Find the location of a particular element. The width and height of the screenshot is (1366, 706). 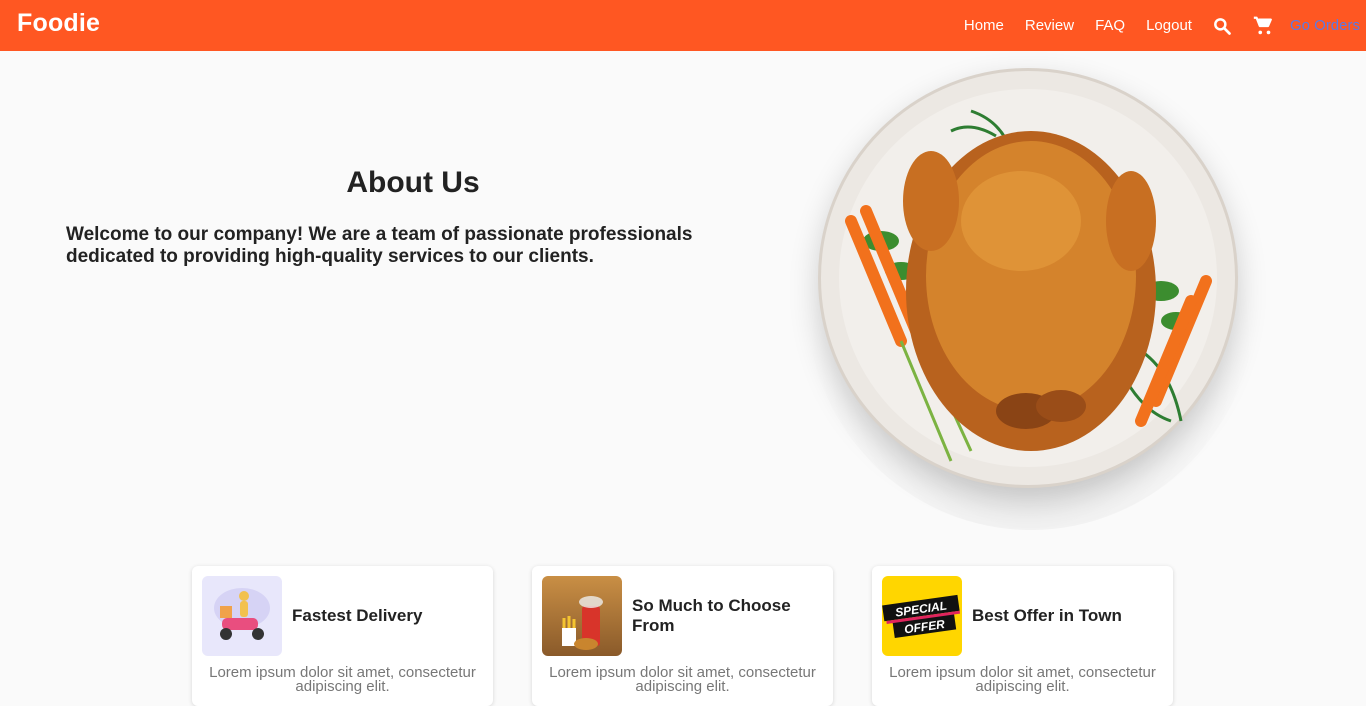

feature-title: Fastest Delivery is located at coordinates (357, 615).